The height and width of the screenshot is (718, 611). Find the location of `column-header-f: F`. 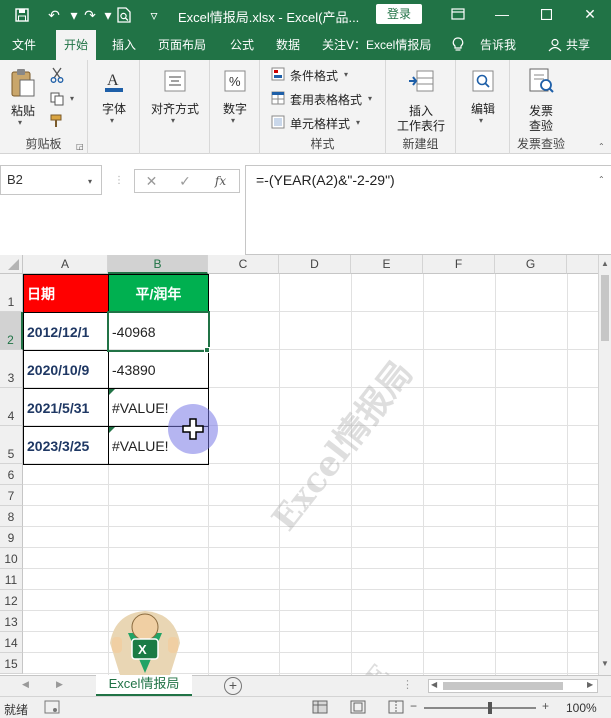

column-header-f: F is located at coordinates (459, 264).